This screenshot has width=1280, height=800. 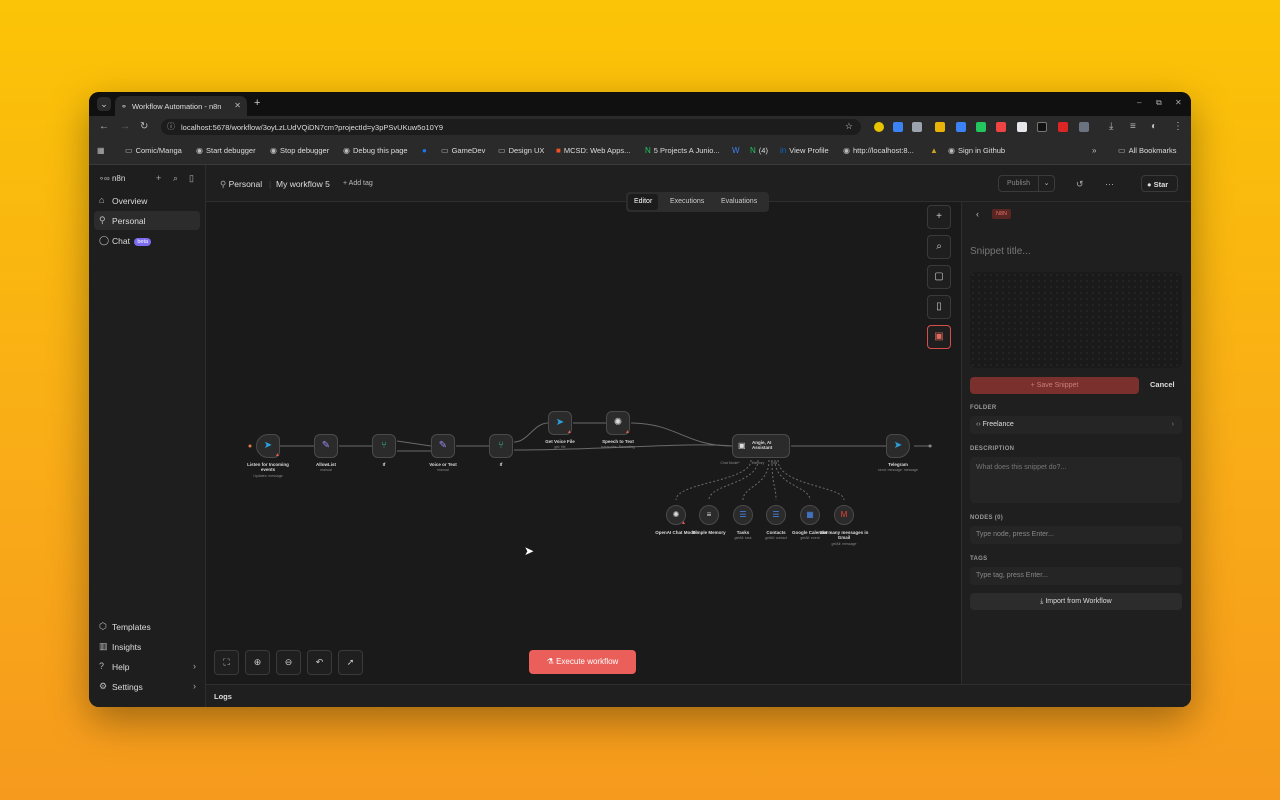 I want to click on bookmark-item: ◉ Debug this page, so click(x=375, y=150).